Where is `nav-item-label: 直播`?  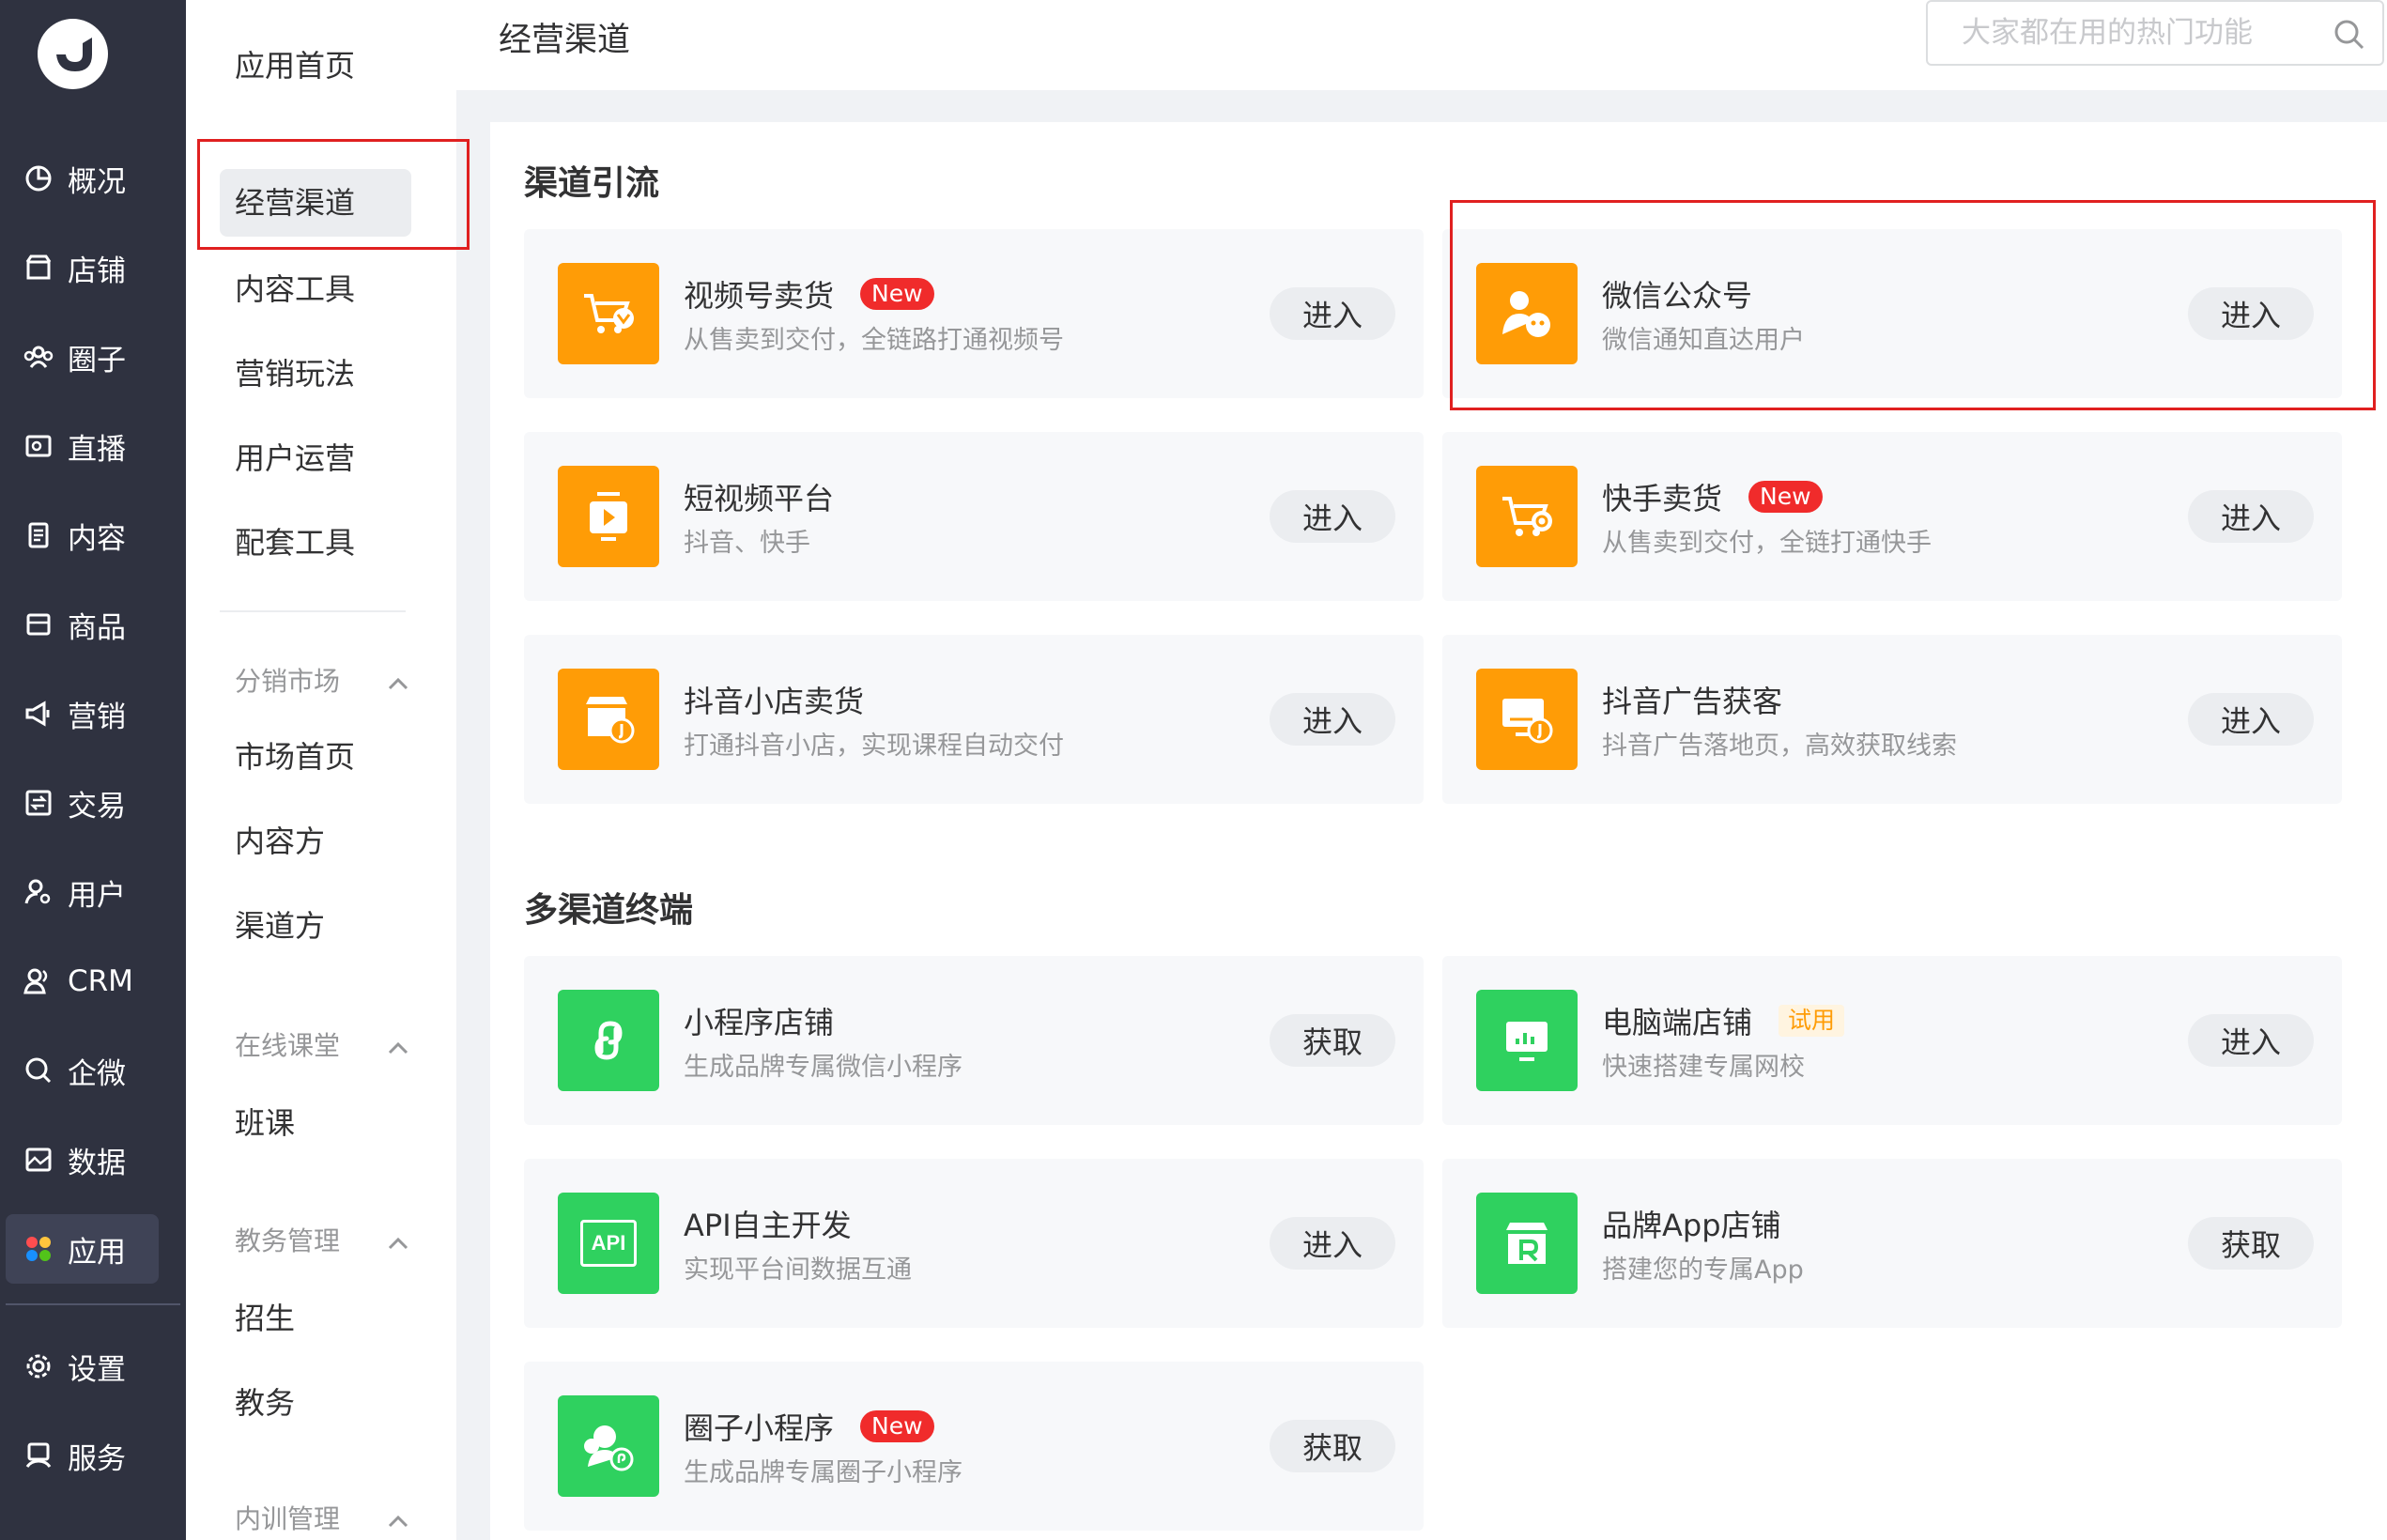 nav-item-label: 直播 is located at coordinates (97, 449).